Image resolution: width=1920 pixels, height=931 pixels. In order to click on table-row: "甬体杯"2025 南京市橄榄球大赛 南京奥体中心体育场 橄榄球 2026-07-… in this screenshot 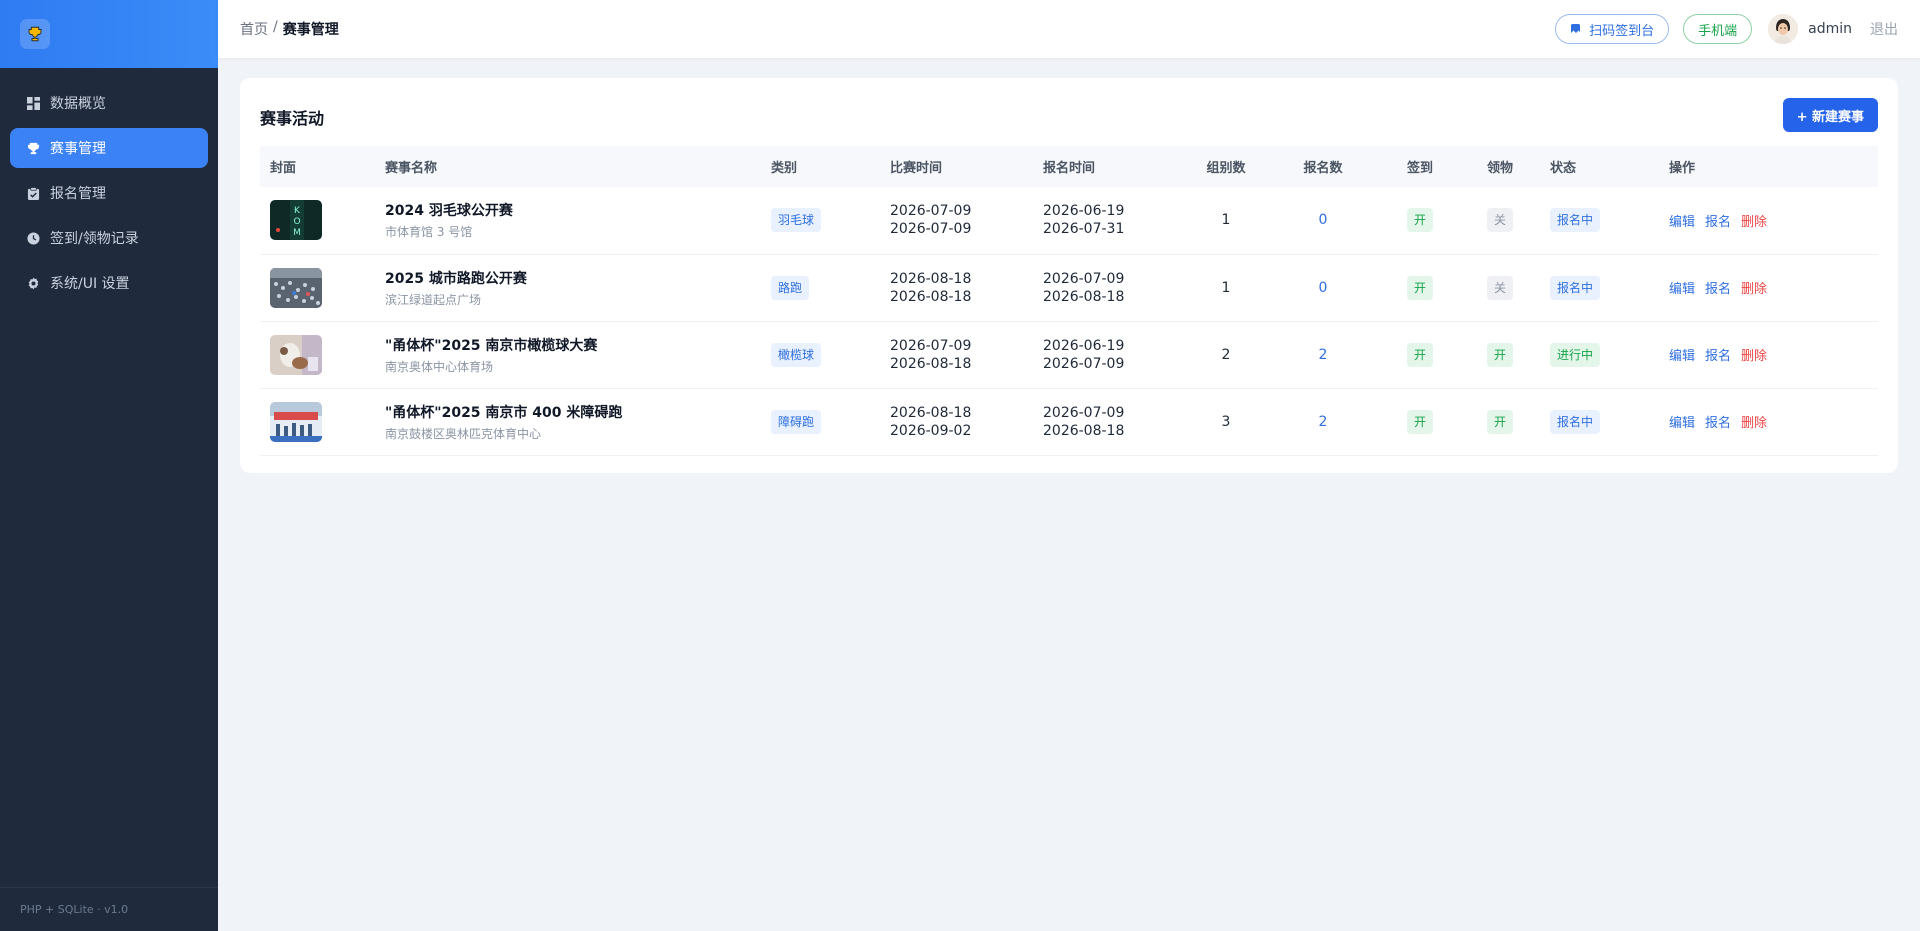, I will do `click(1069, 354)`.